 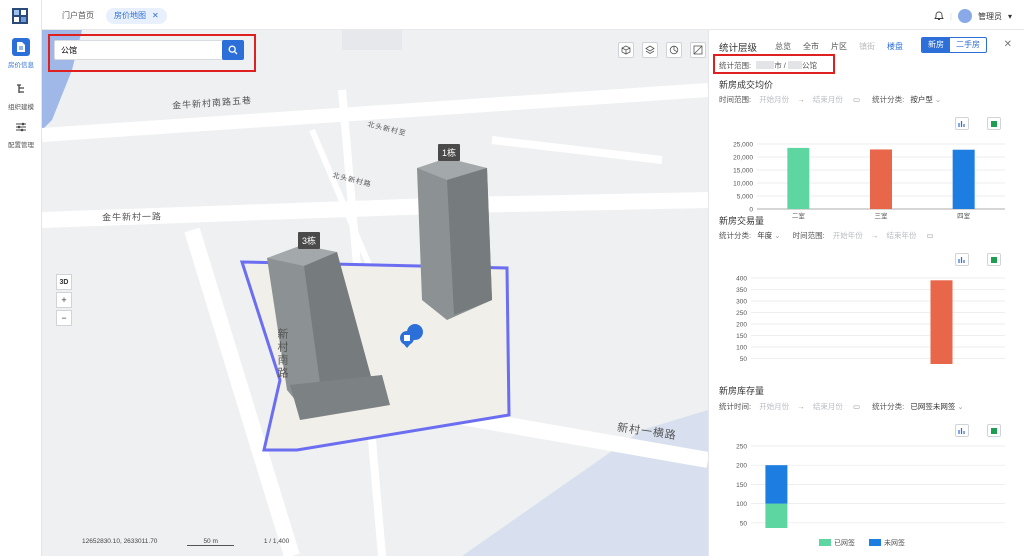 I want to click on end-year-input: 结束年份, so click(x=901, y=235).